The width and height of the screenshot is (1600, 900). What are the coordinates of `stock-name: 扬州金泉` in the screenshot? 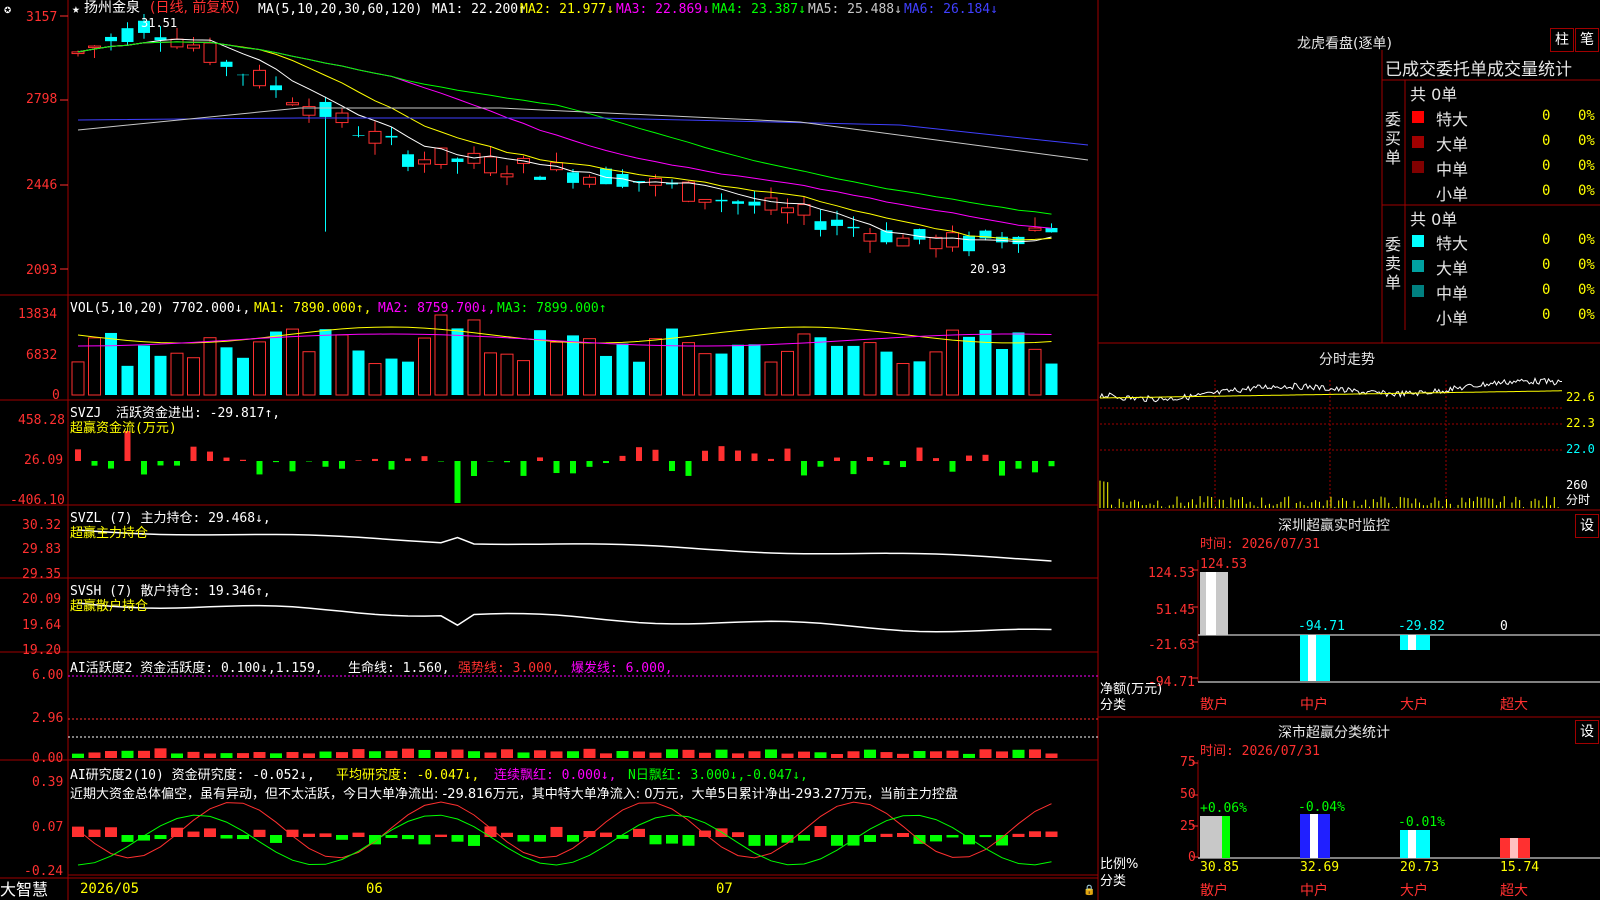 It's located at (112, 8).